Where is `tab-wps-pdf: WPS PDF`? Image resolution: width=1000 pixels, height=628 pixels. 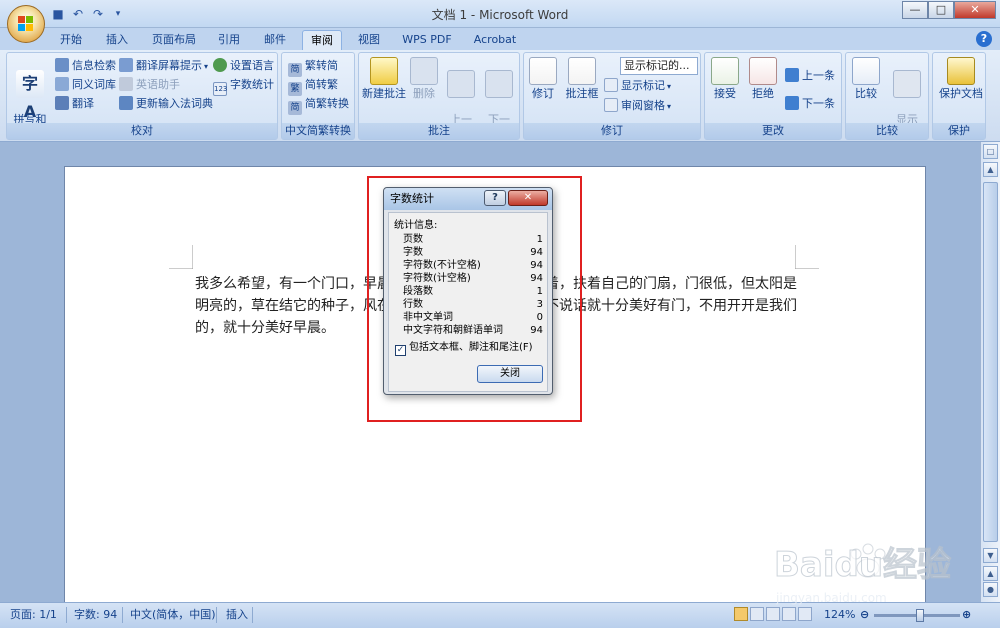 tab-wps-pdf: WPS PDF is located at coordinates (427, 40).